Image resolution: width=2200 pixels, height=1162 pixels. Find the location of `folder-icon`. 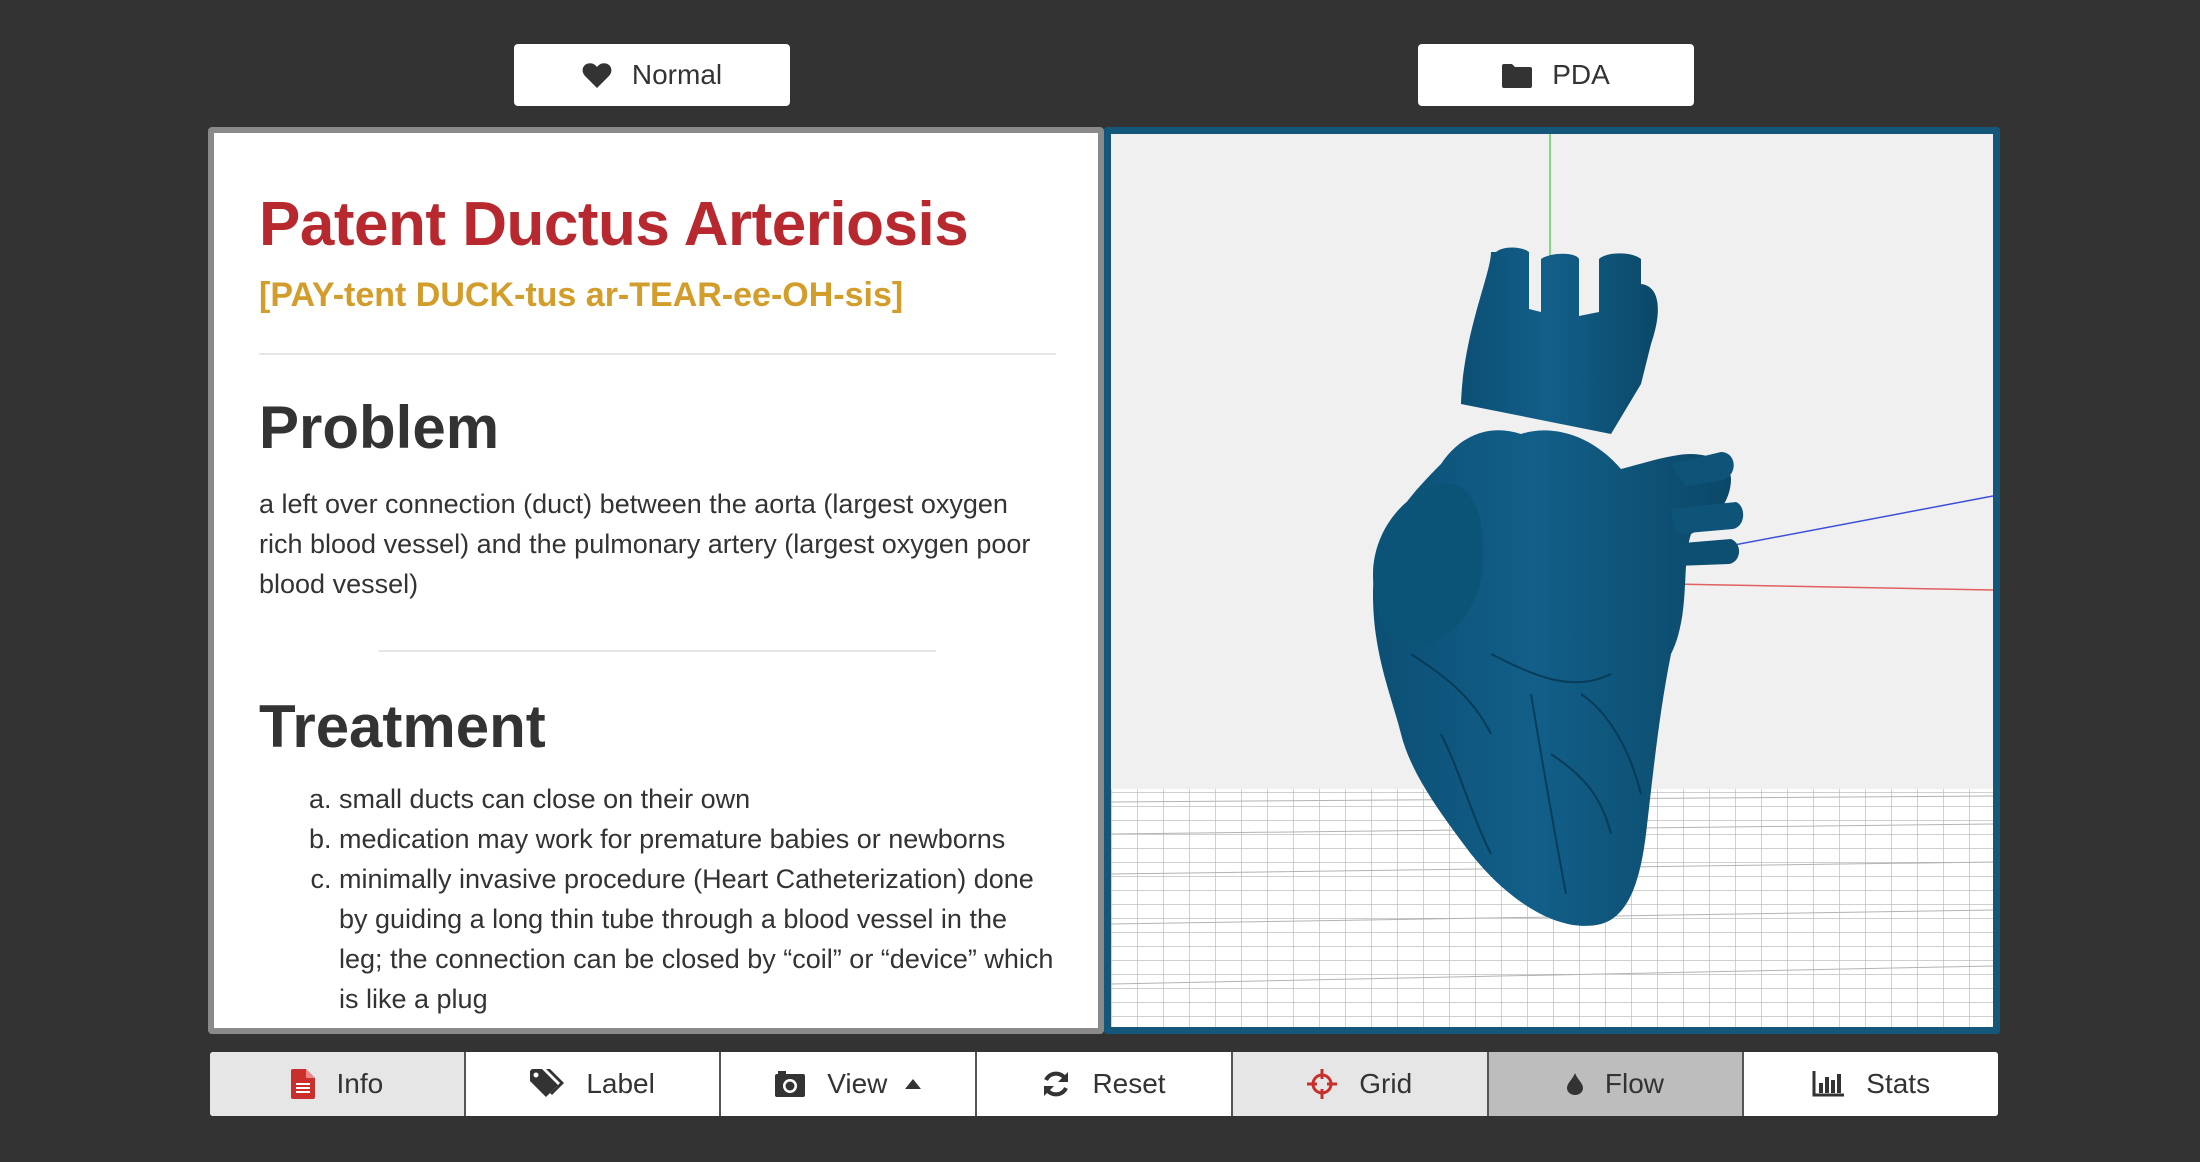

folder-icon is located at coordinates (1517, 75).